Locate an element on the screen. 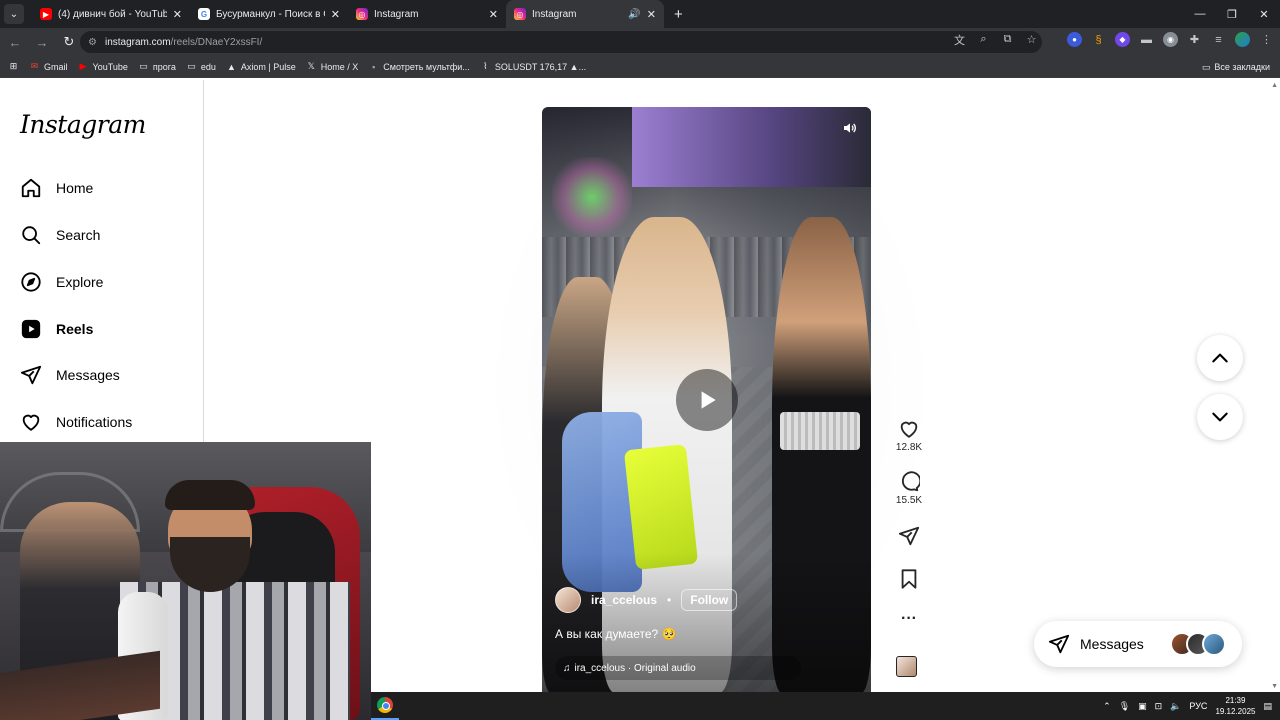 This screenshot has width=1280, height=720. avatar is located at coordinates (568, 600).